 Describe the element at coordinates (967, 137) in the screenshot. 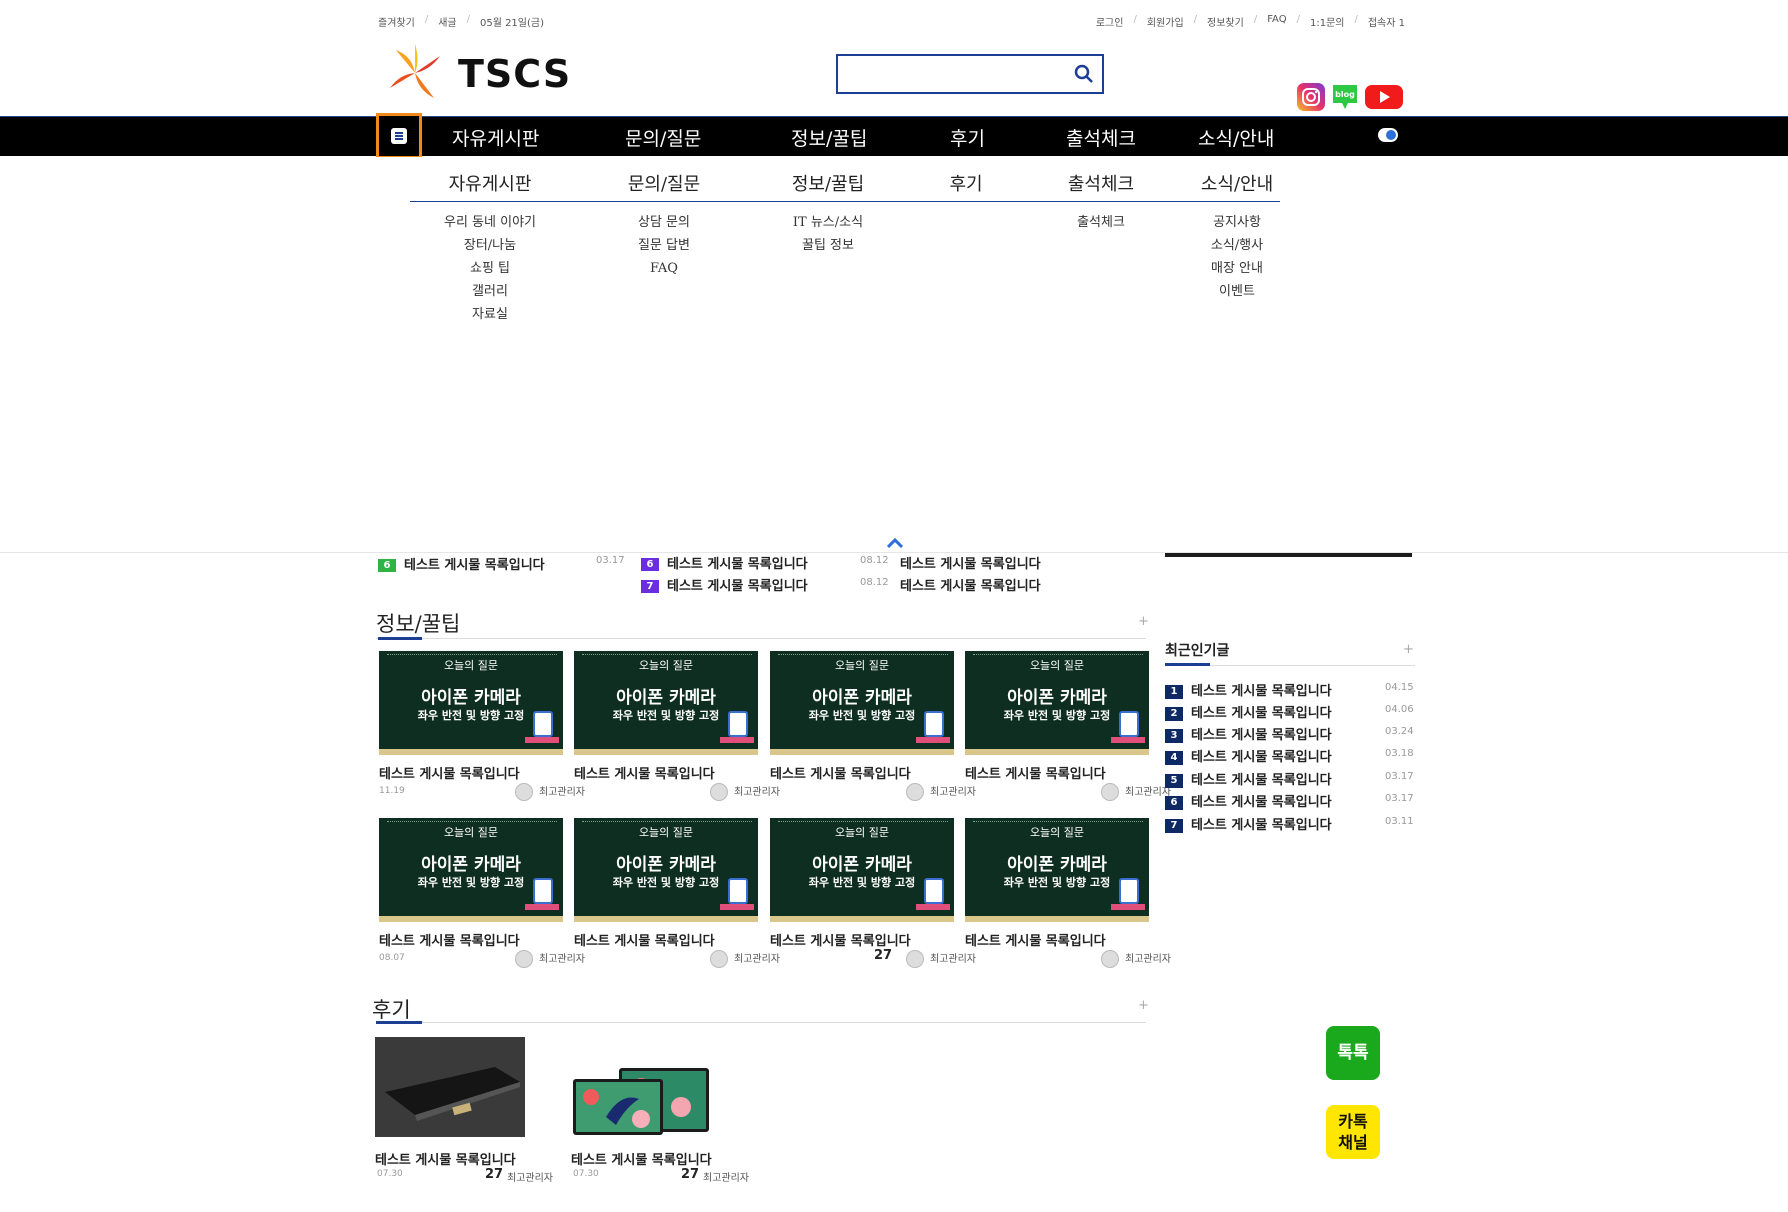

I see `nav-reviews: 후기` at that location.